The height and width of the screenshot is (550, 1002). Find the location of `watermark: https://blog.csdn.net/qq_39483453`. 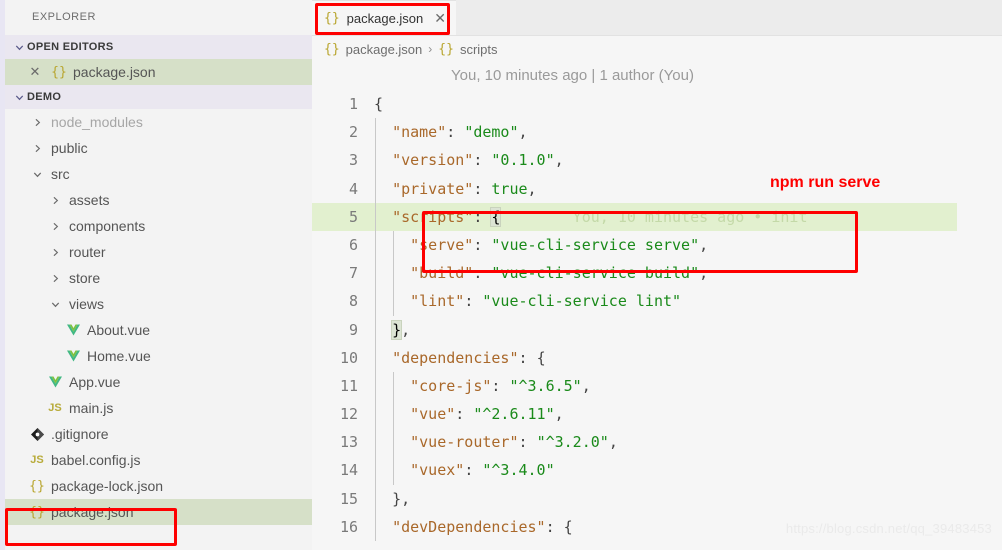

watermark: https://blog.csdn.net/qq_39483453 is located at coordinates (888, 528).